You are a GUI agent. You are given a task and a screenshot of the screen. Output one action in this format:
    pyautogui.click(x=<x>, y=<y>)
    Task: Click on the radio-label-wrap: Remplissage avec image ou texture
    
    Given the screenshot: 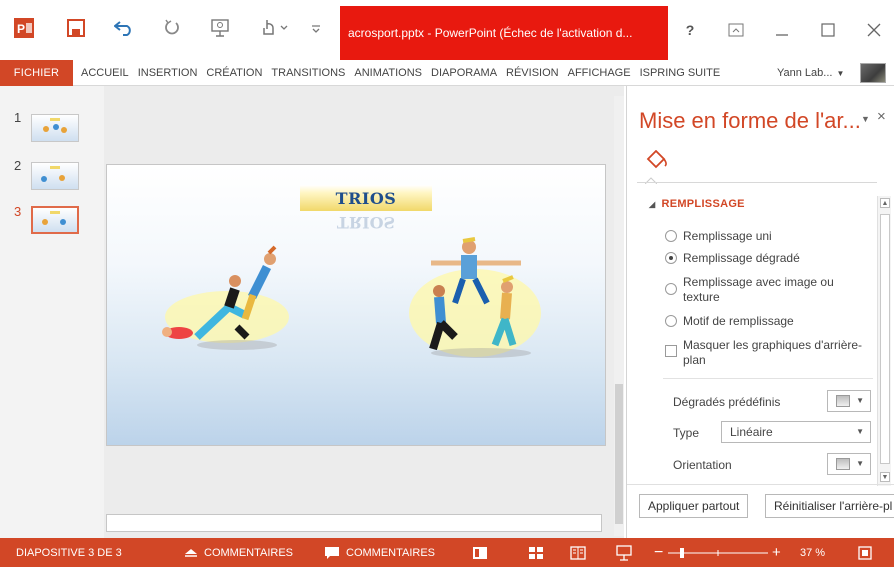 What is the action you would take?
    pyautogui.click(x=758, y=290)
    